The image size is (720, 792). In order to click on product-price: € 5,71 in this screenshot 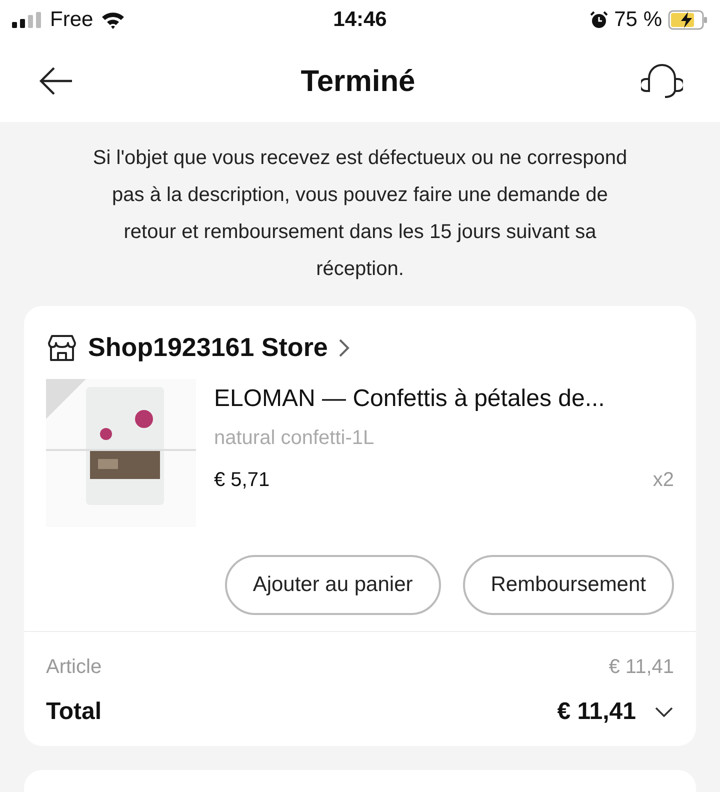, I will do `click(242, 480)`.